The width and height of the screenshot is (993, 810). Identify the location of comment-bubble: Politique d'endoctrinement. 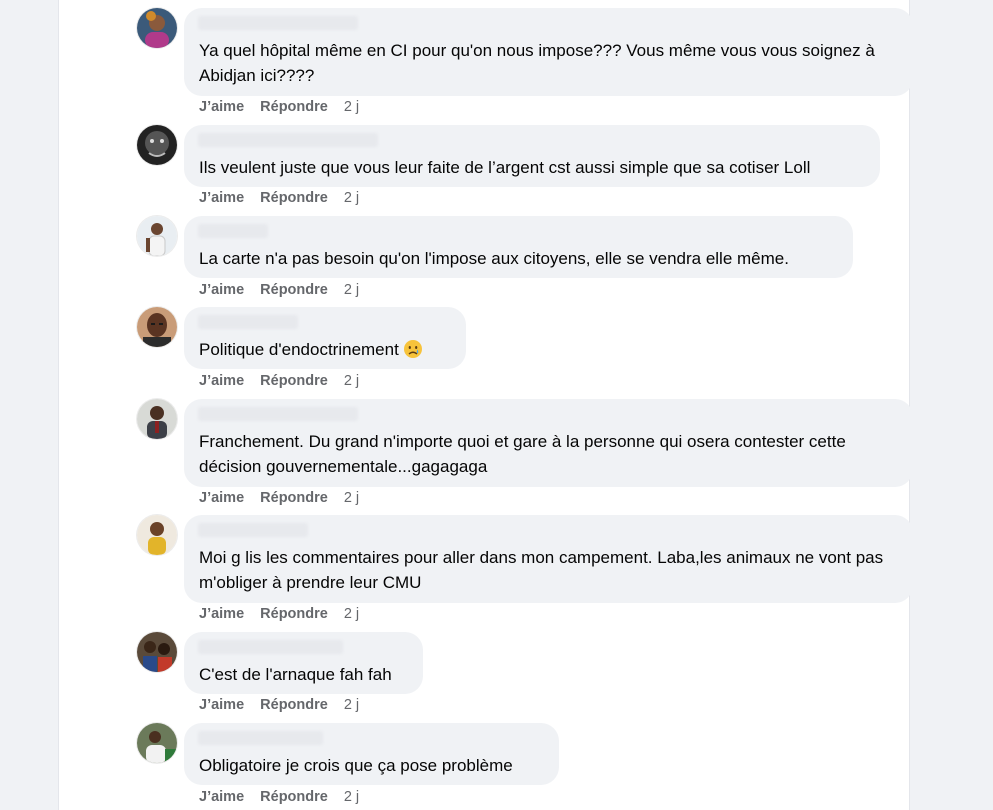
(325, 338).